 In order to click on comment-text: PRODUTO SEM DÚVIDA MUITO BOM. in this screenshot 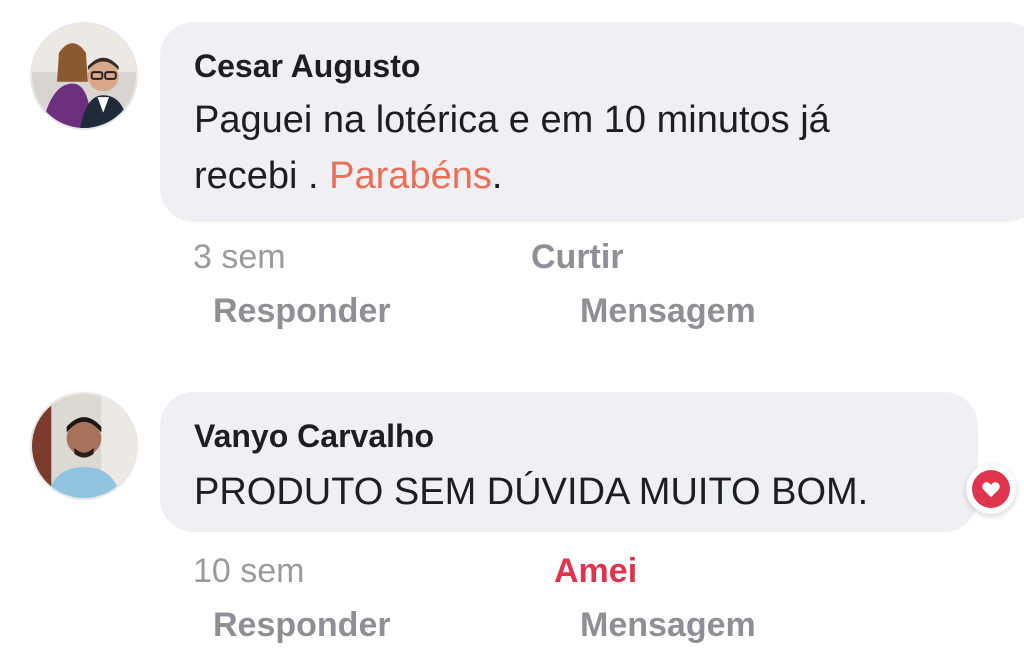, I will do `click(531, 492)`.